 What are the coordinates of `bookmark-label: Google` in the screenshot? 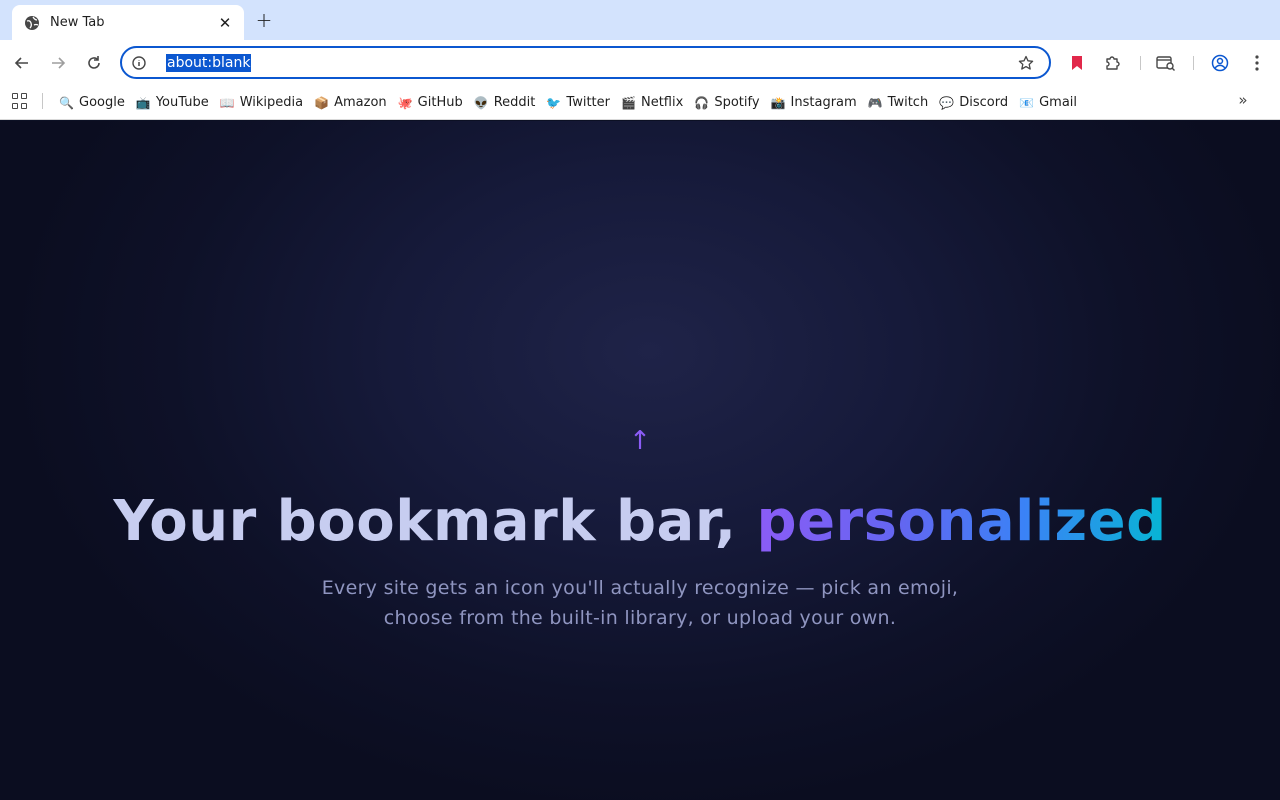 It's located at (102, 102).